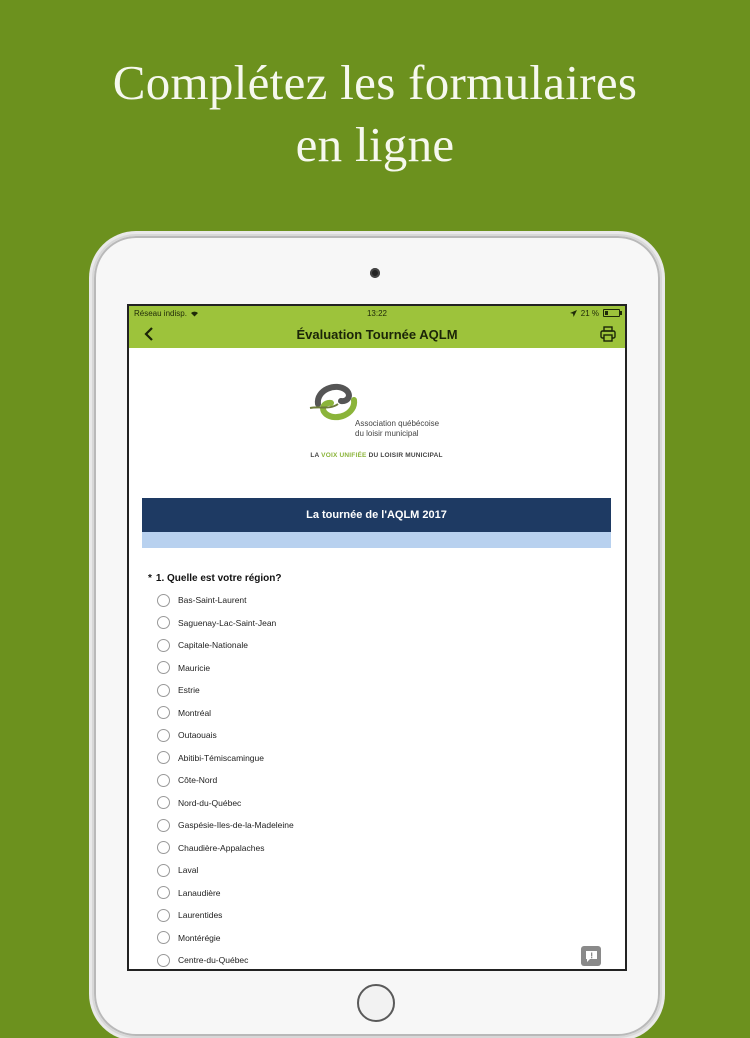 The height and width of the screenshot is (1038, 750). I want to click on region-option: Chaudière-Appalaches, so click(376, 848).